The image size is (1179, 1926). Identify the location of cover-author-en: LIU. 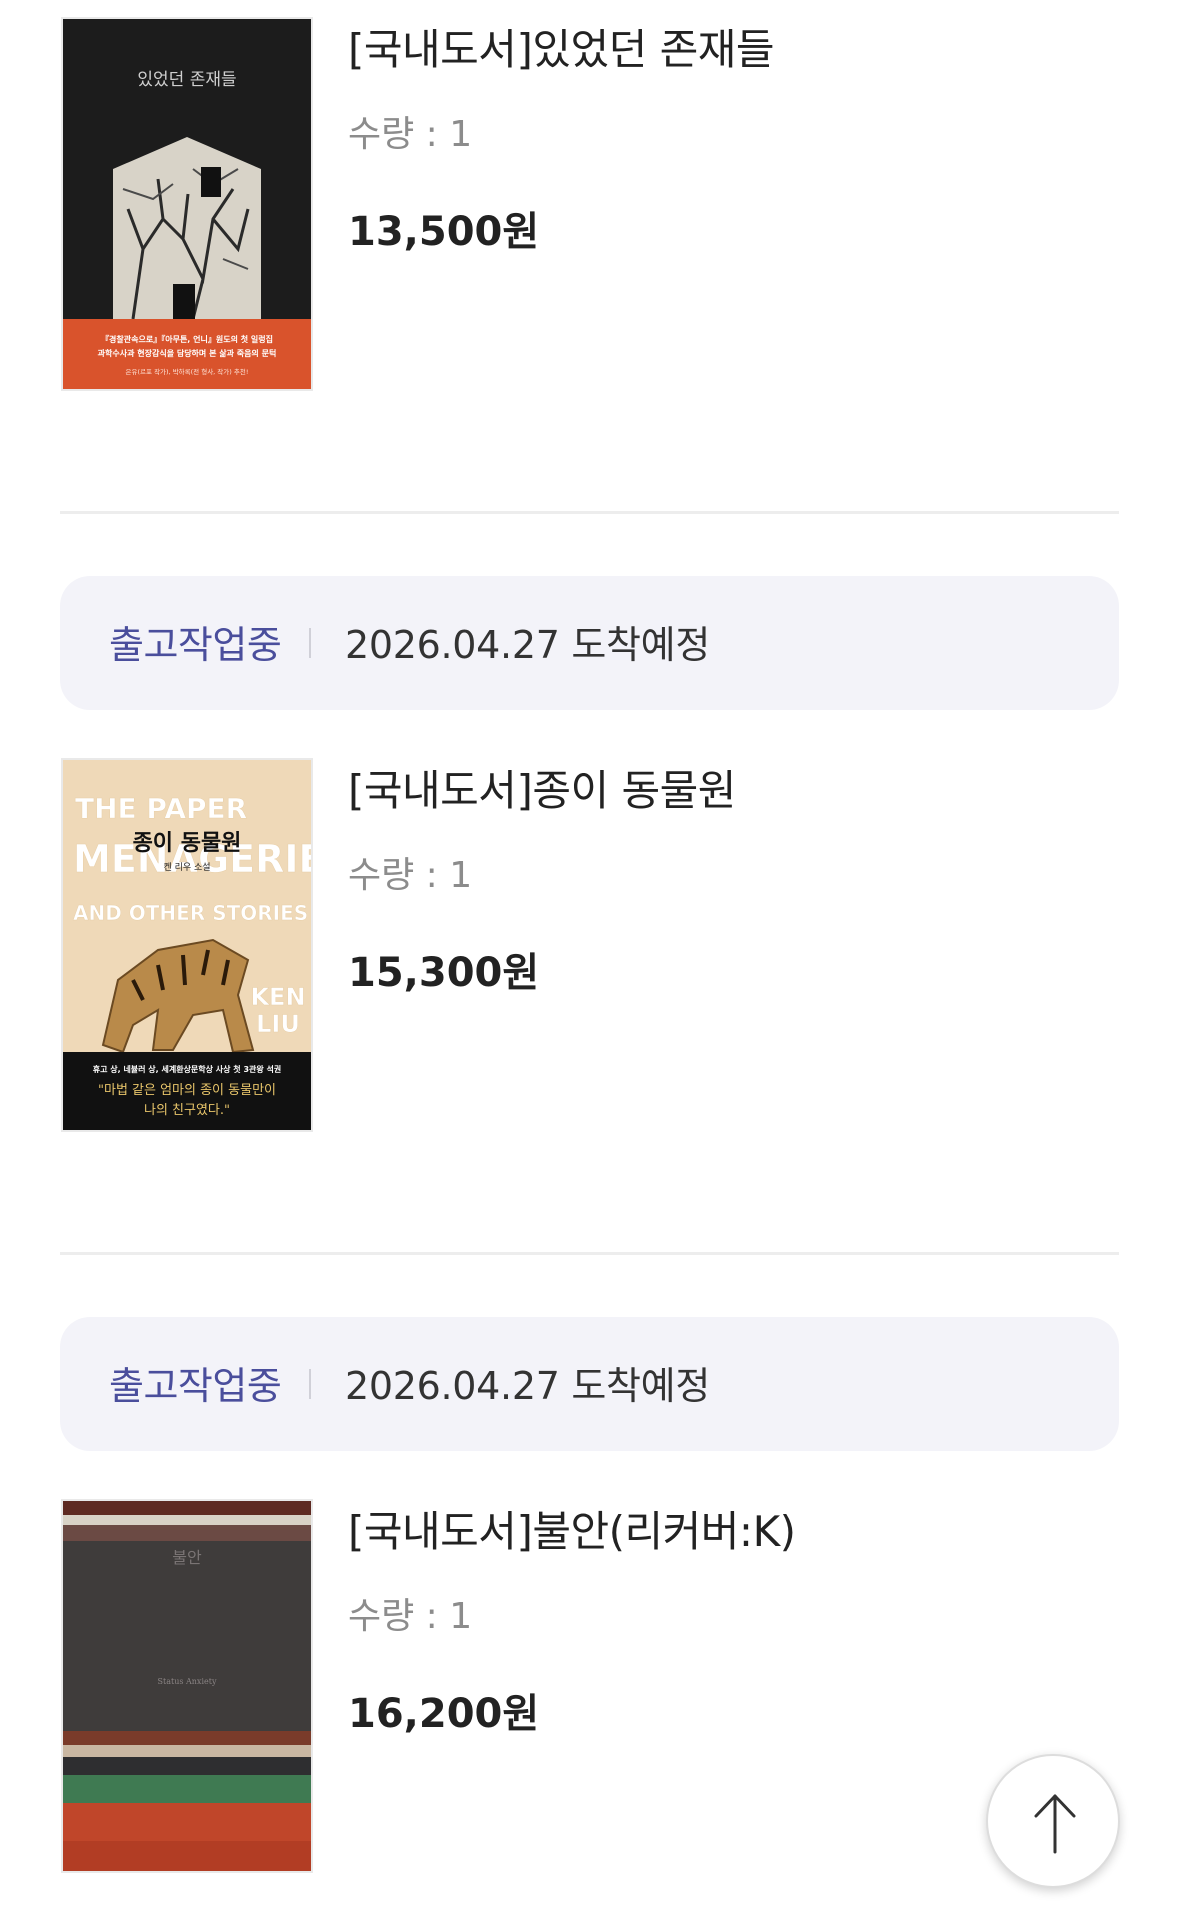
(278, 1024).